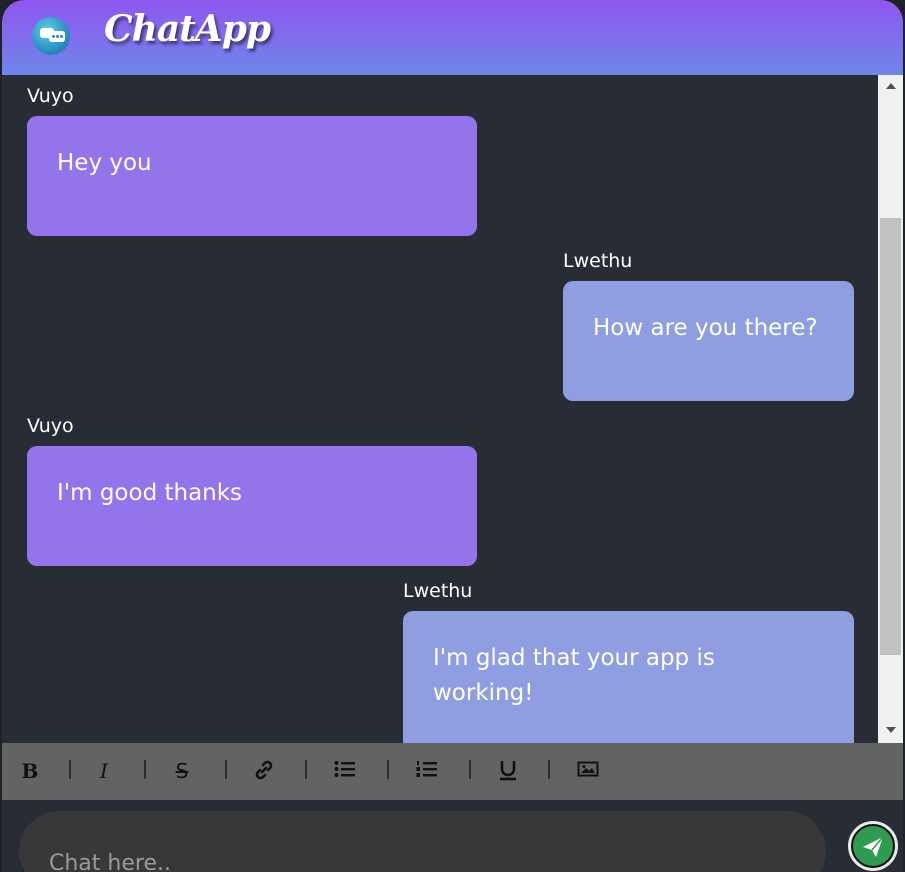 This screenshot has width=905, height=872. What do you see at coordinates (628, 677) in the screenshot?
I see `message-bubble: I'm glad that your app is working!` at bounding box center [628, 677].